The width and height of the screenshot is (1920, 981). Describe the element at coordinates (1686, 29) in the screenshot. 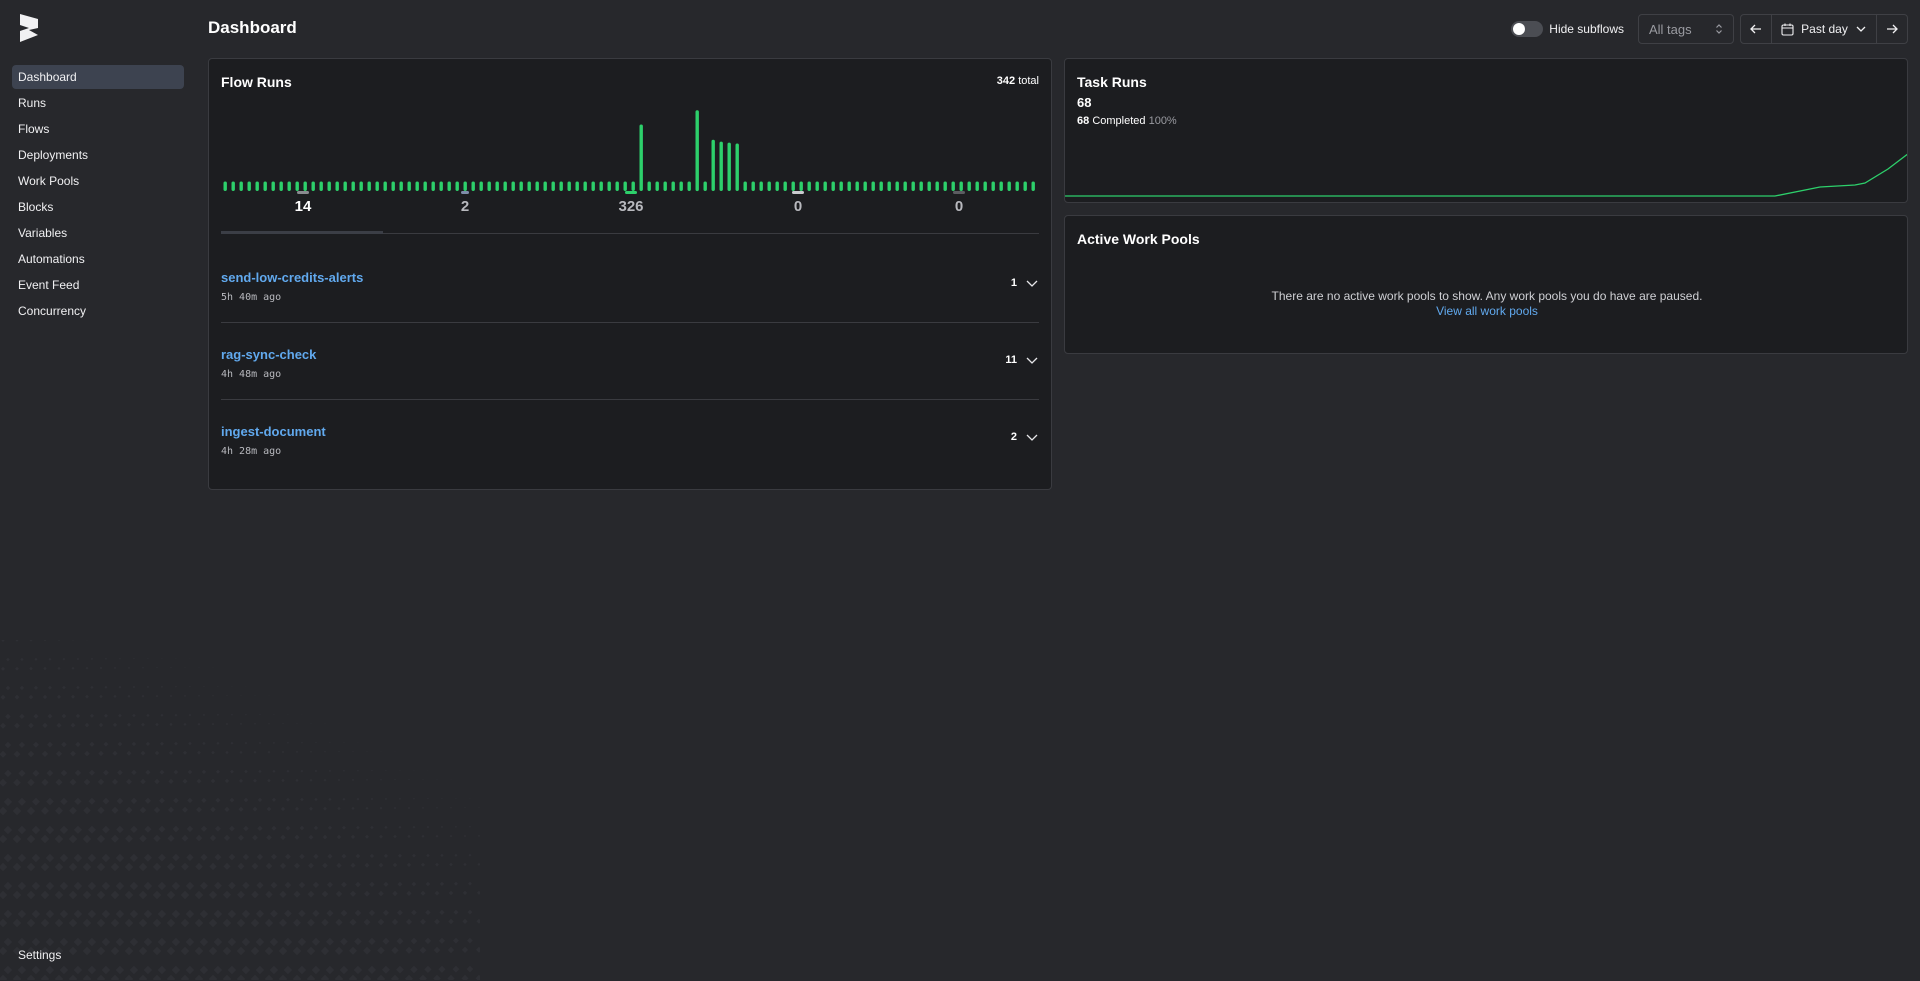

I see `tags-select: All tags` at that location.